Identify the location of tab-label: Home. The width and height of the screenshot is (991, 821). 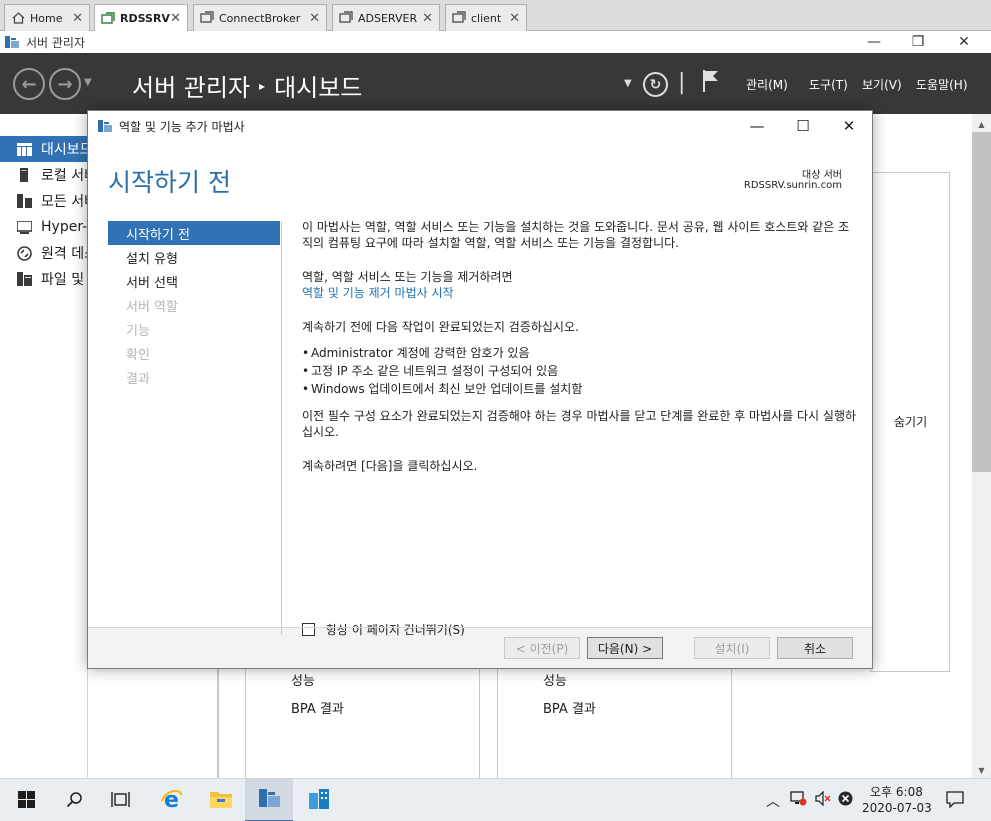
(46, 18).